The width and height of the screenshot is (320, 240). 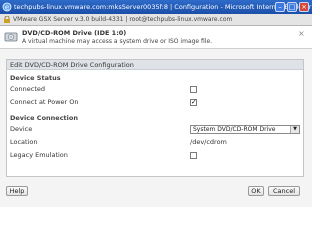 I want to click on svg-text: e, so click(x=7, y=8).